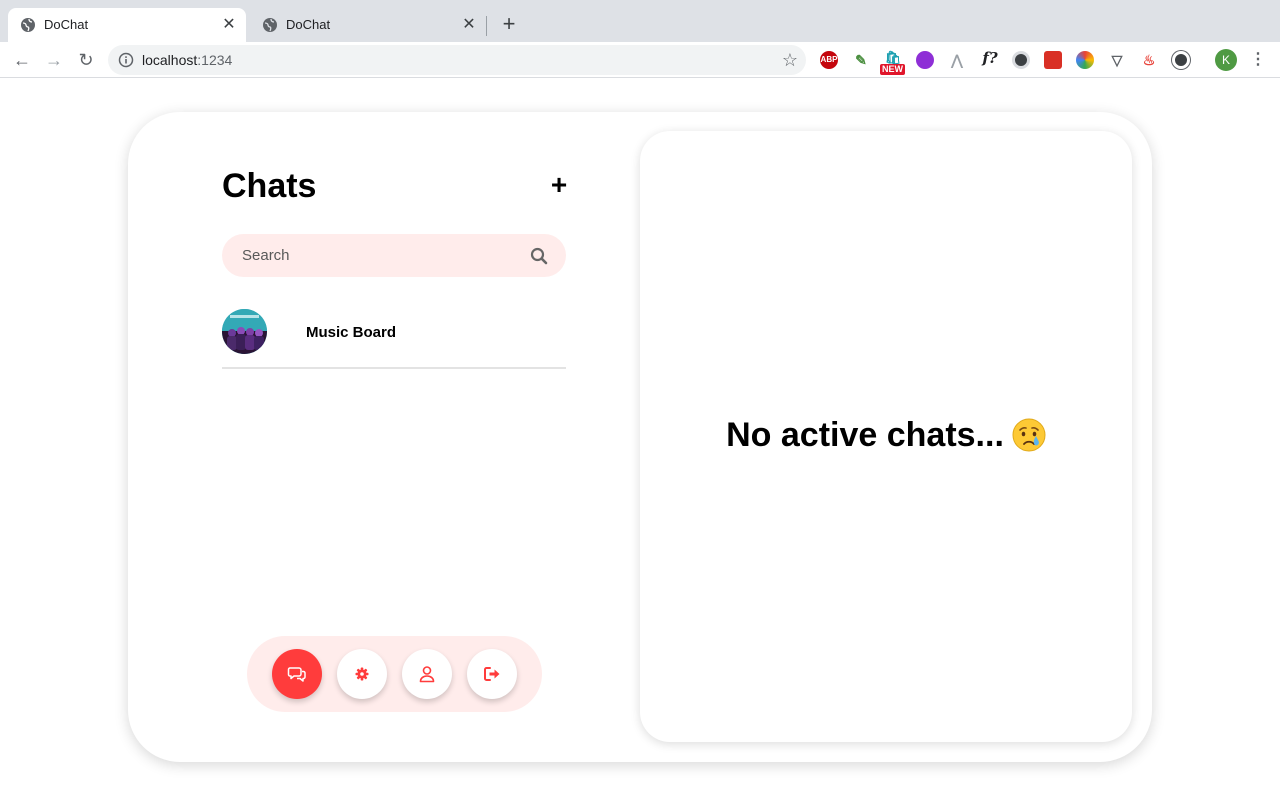  I want to click on chat-bubbles-icon, so click(296, 674).